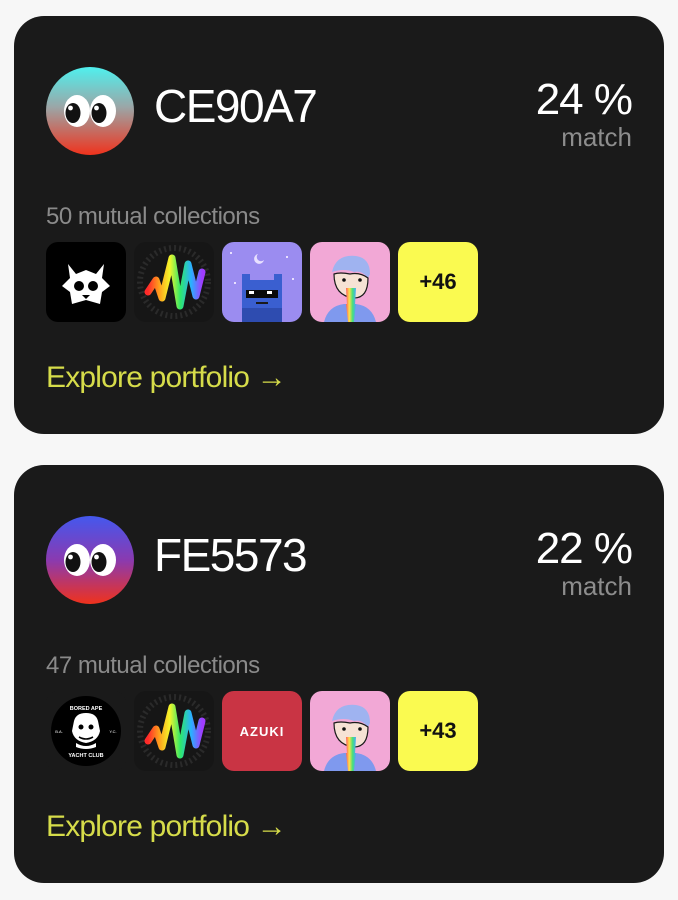 The height and width of the screenshot is (900, 678). I want to click on azuki-text: AZUKI, so click(262, 731).